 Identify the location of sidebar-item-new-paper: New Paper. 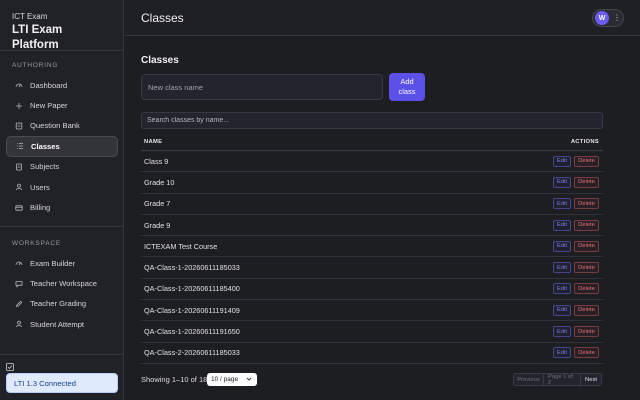
(62, 105).